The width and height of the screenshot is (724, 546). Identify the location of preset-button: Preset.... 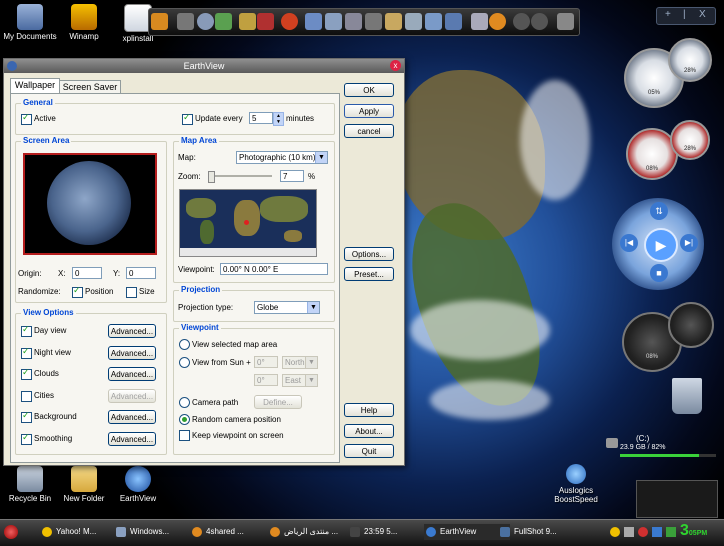
(369, 274).